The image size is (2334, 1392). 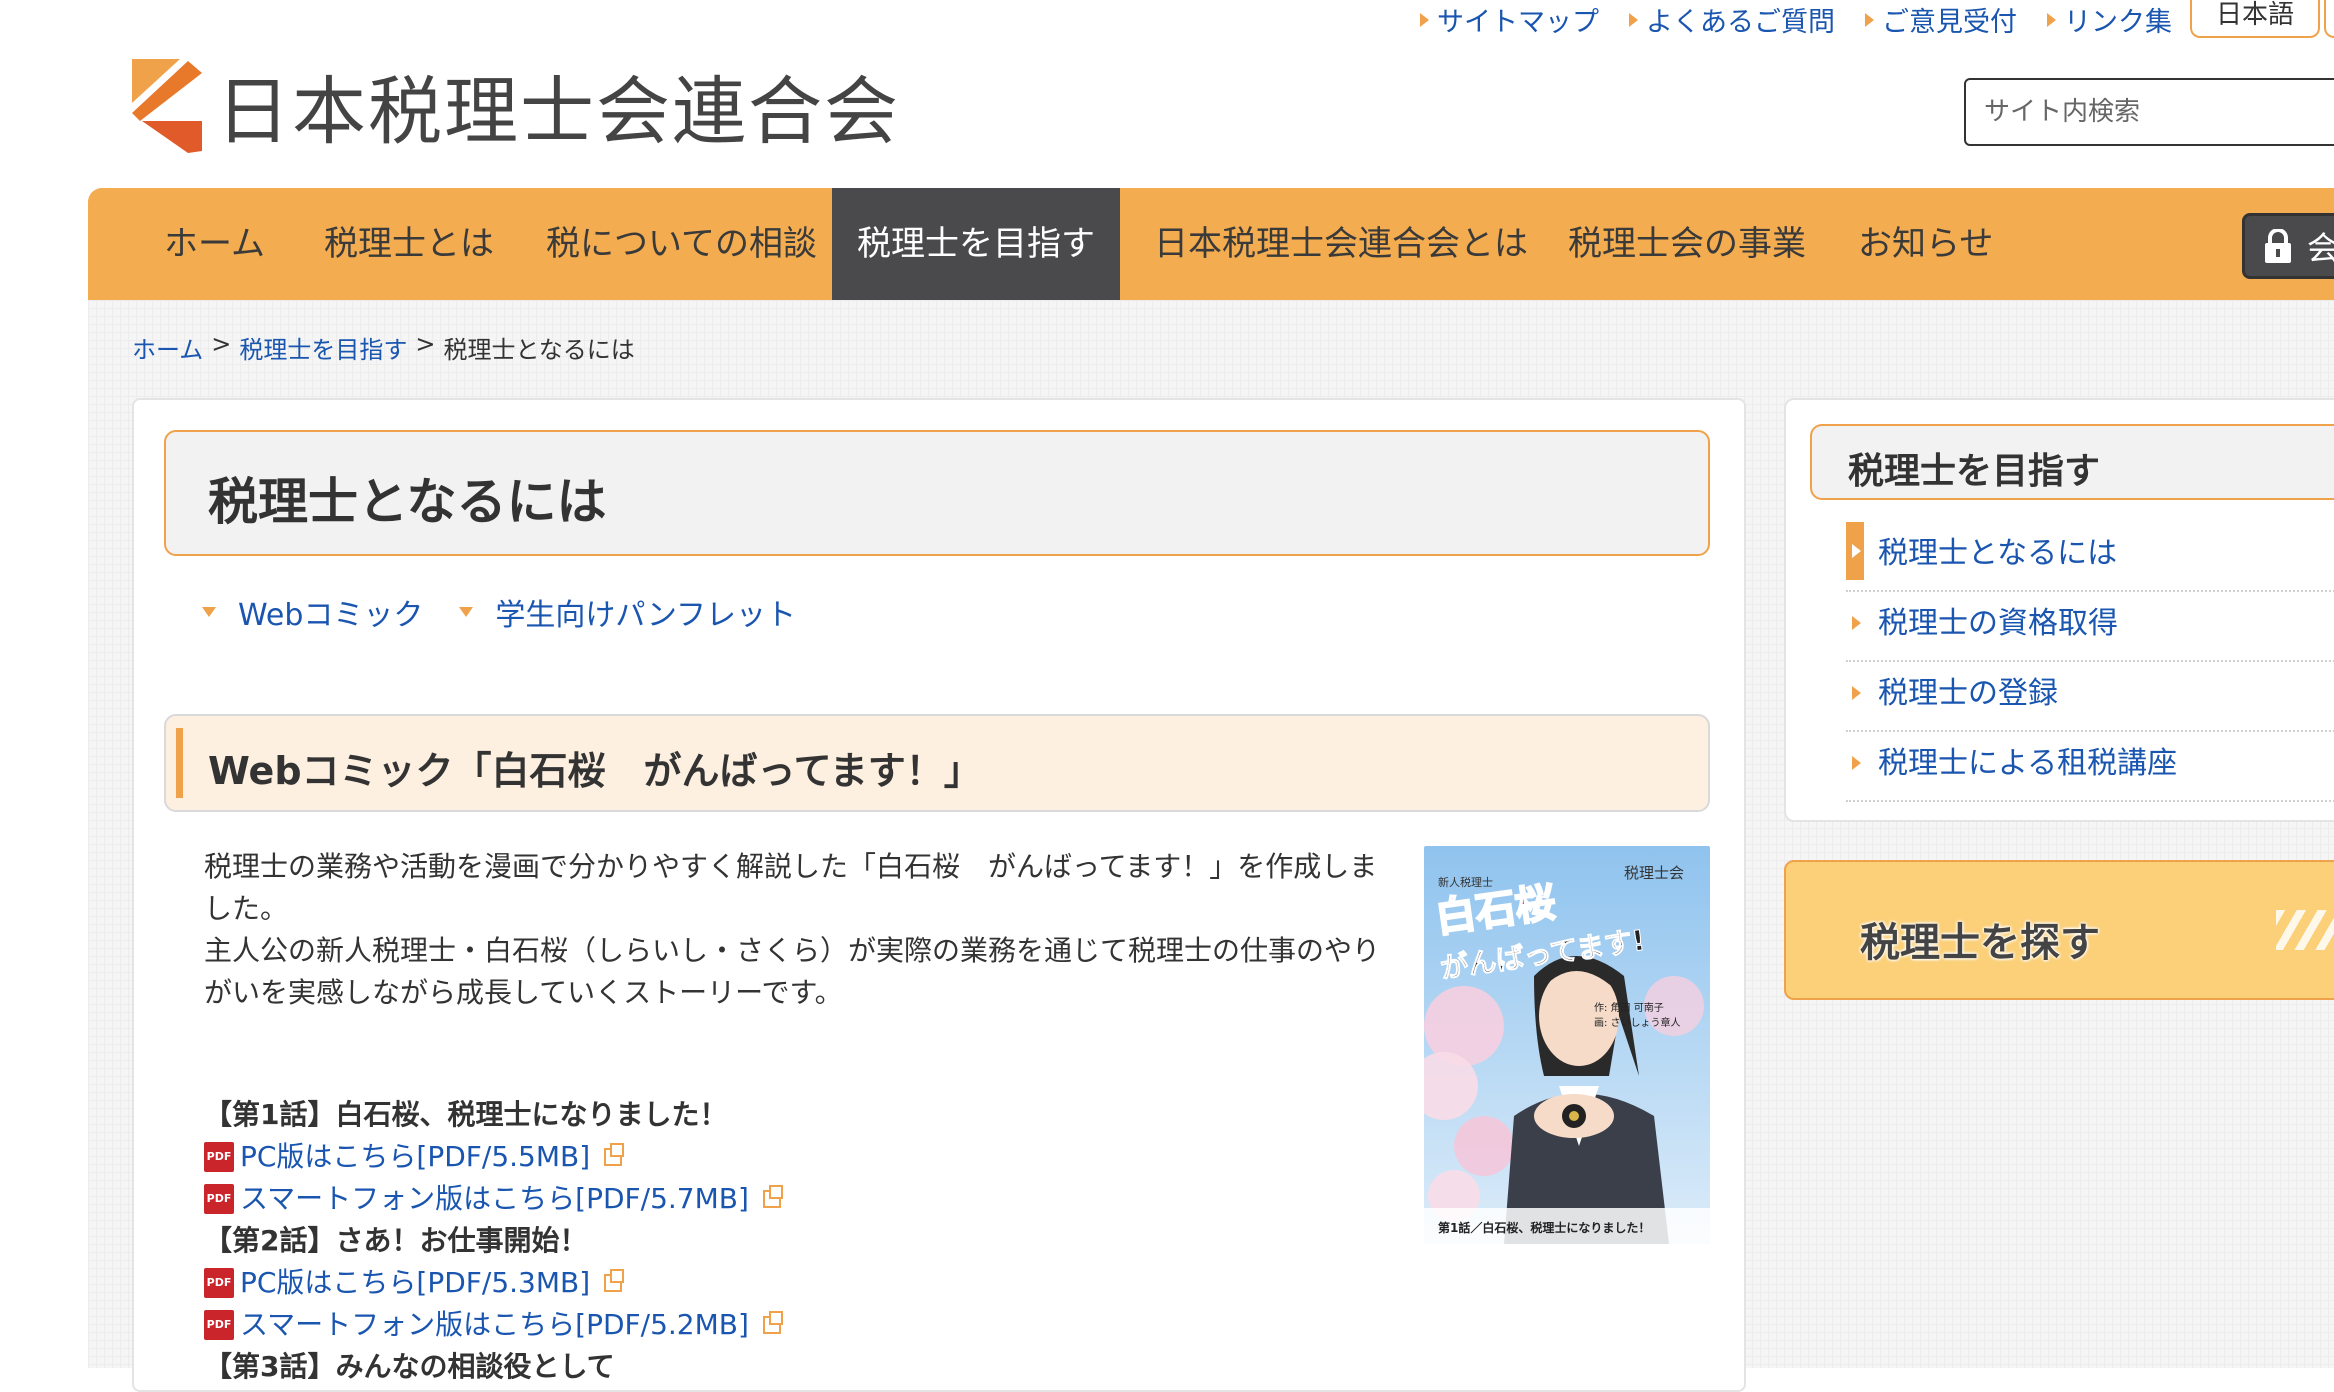 I want to click on sidebar-item-qualification: 税理士の資格取得, so click(x=2090, y=627).